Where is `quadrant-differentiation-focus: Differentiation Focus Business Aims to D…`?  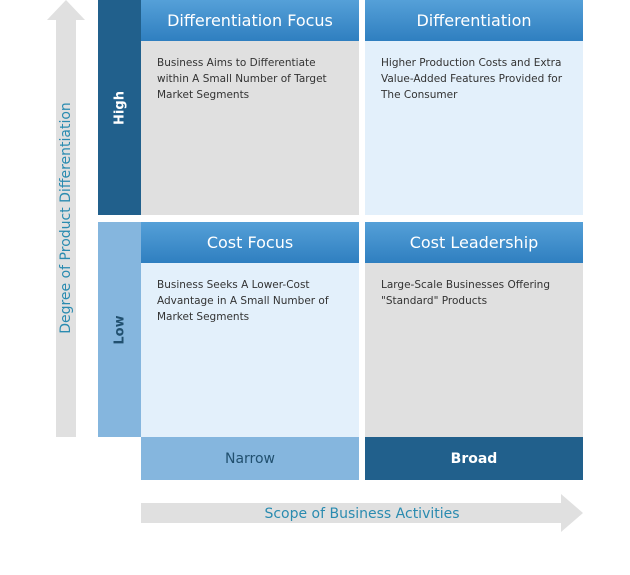
quadrant-differentiation-focus: Differentiation Focus Business Aims to D… is located at coordinates (250, 107).